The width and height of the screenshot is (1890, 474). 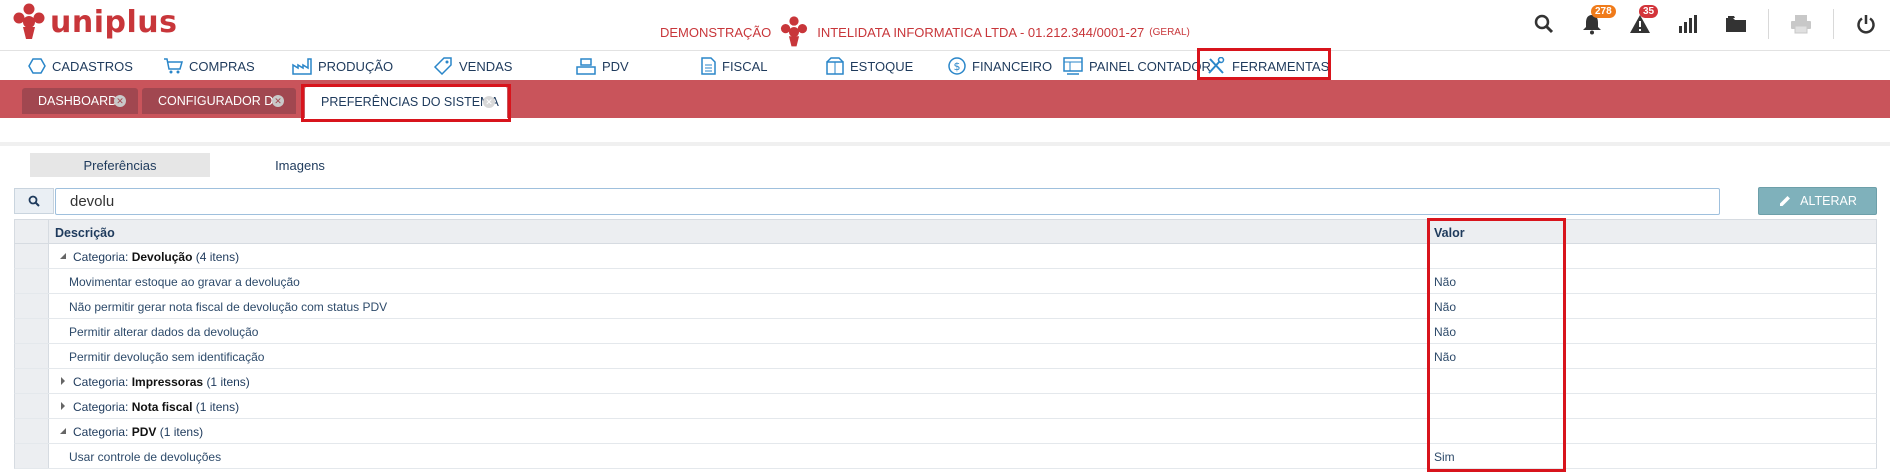 I want to click on menu-label: PAINEL CONTADOR, so click(x=1150, y=66).